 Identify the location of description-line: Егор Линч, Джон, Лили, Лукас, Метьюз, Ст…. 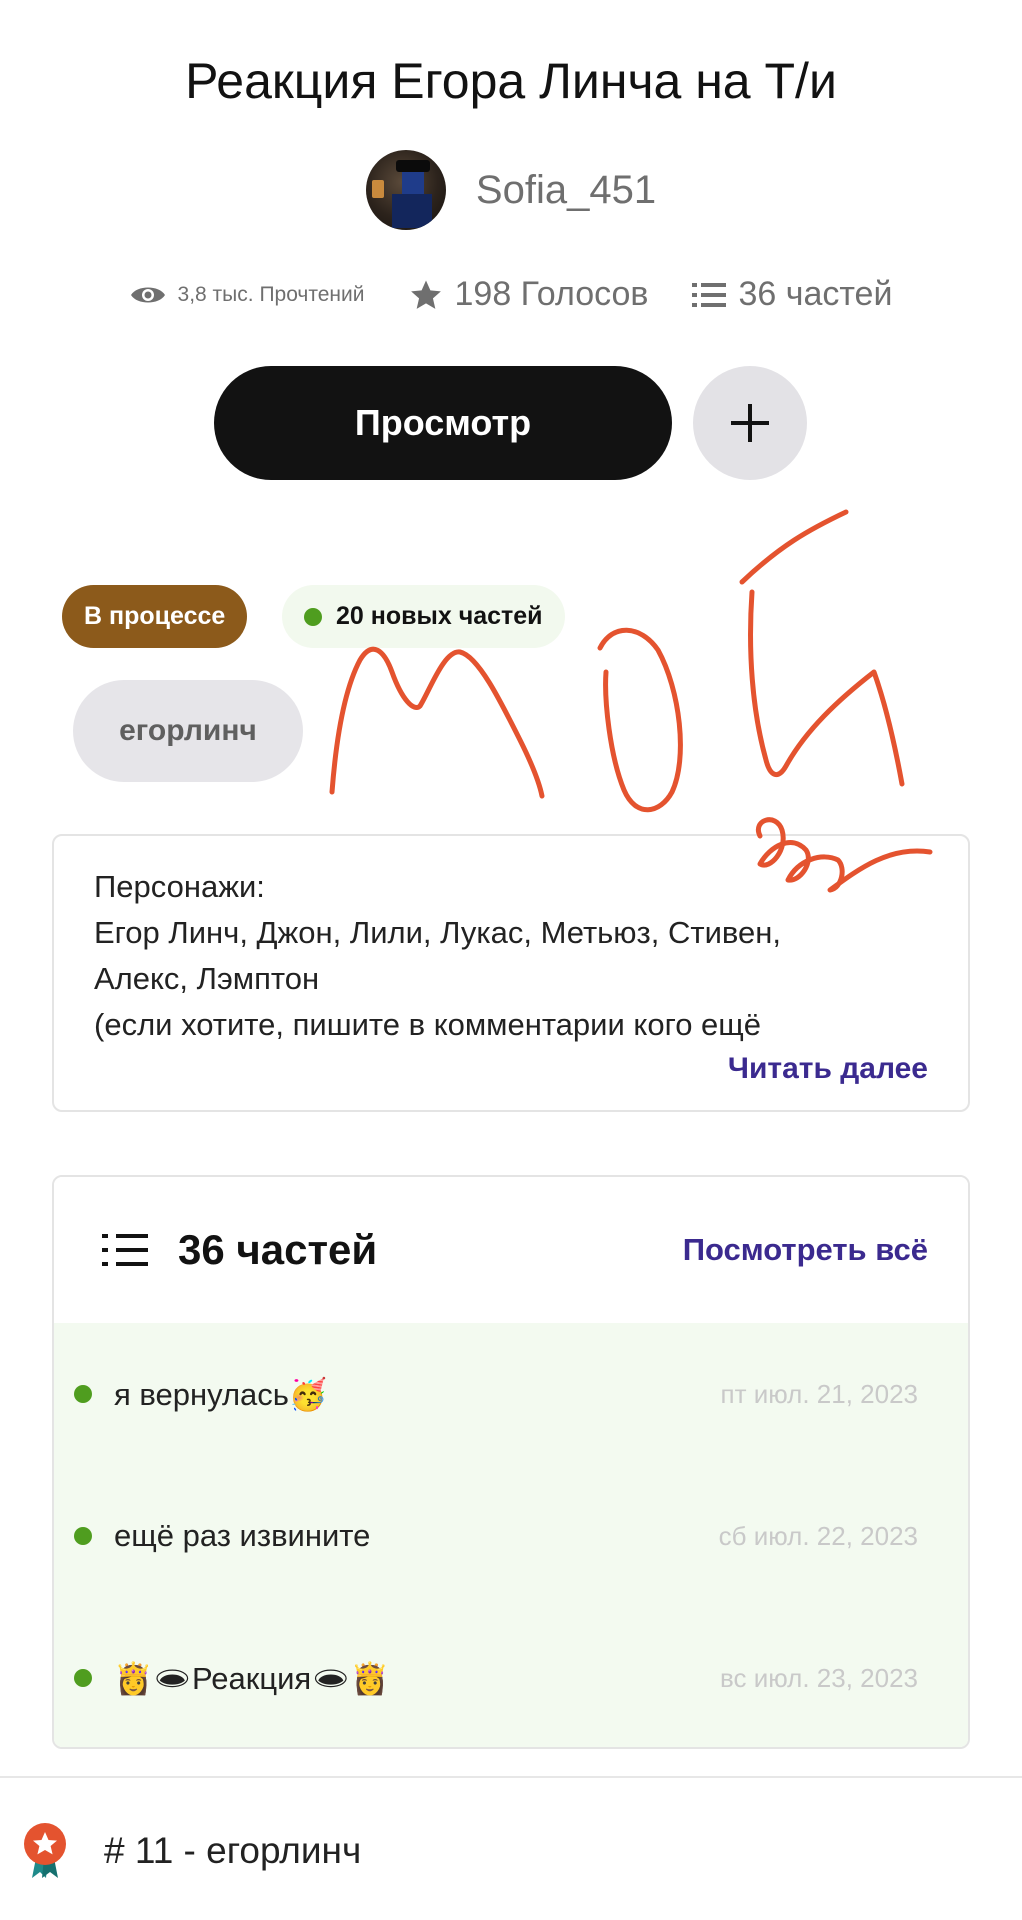
(437, 932).